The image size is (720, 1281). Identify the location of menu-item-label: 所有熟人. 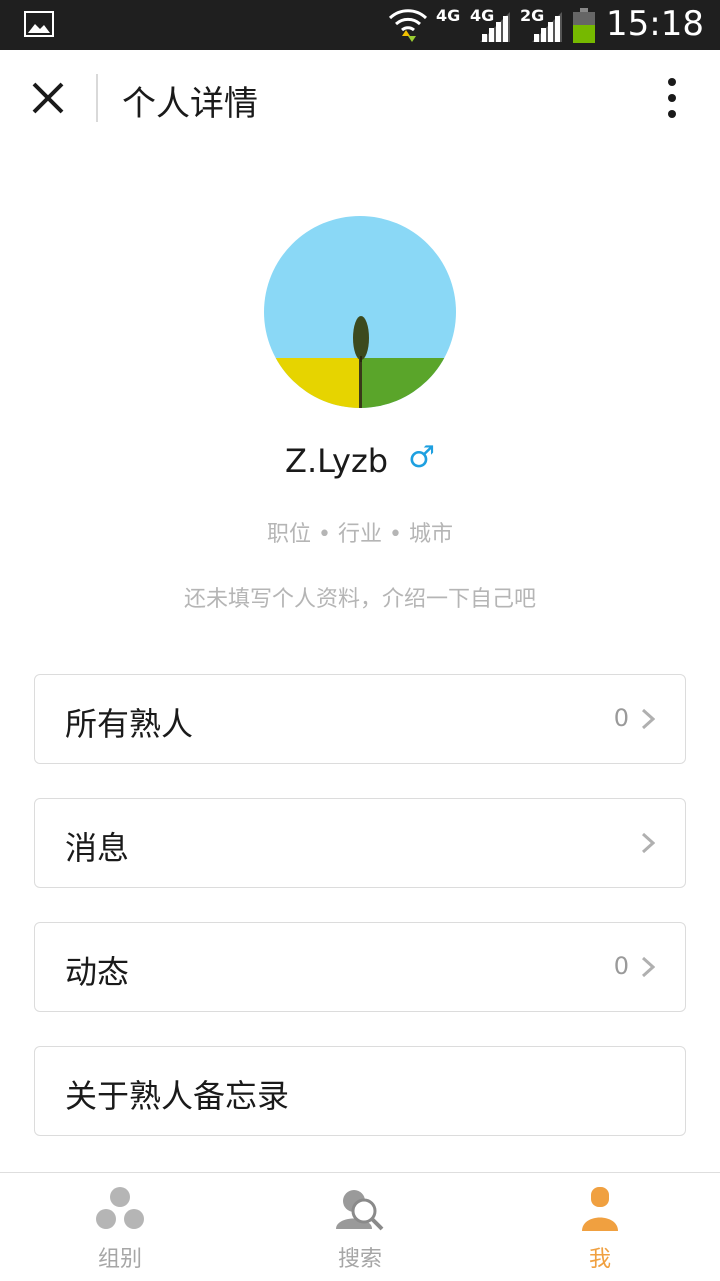
(129, 724).